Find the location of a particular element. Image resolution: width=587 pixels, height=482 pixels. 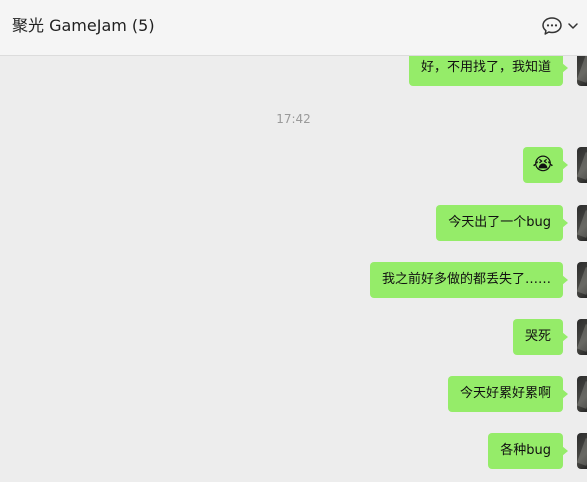

chat-header: 聚光 GameJam (5) is located at coordinates (293, 28).